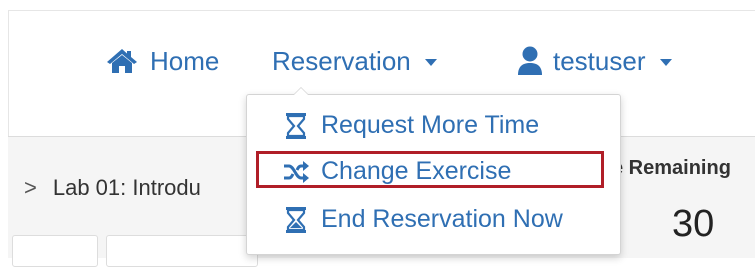 This screenshot has height=267, width=755. Describe the element at coordinates (693, 224) in the screenshot. I see `timer-digit-right: 30` at that location.